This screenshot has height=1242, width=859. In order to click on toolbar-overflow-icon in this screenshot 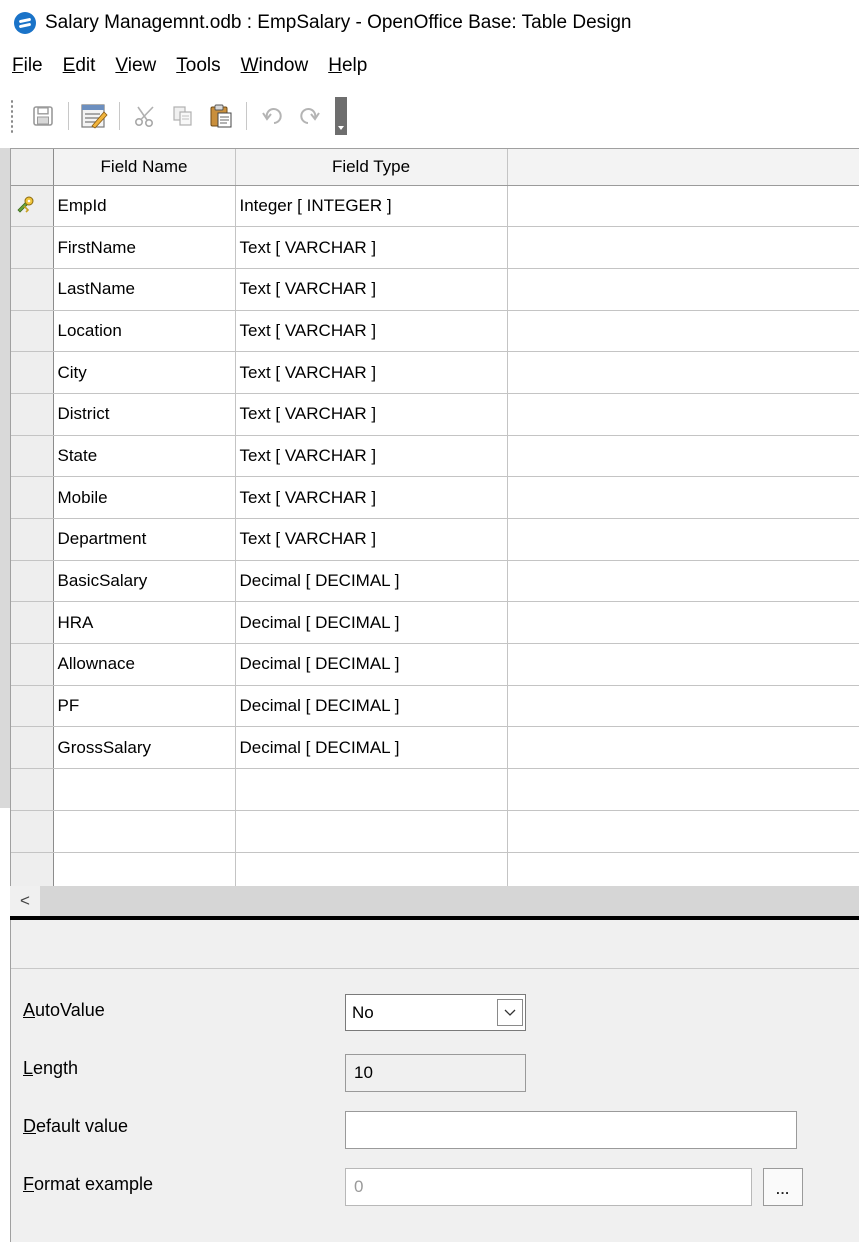, I will do `click(341, 116)`.